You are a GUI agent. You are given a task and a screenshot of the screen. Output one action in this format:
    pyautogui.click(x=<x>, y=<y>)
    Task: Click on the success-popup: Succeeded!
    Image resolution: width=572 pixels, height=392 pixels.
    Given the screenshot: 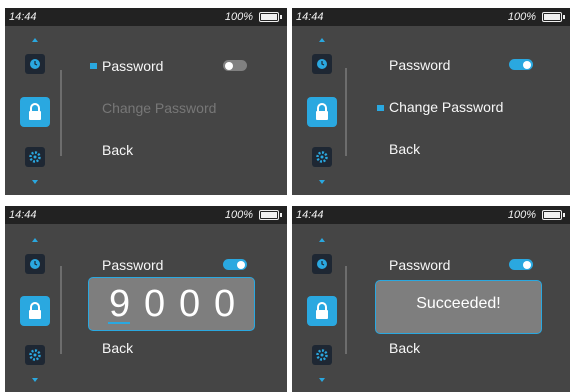 What is the action you would take?
    pyautogui.click(x=458, y=307)
    